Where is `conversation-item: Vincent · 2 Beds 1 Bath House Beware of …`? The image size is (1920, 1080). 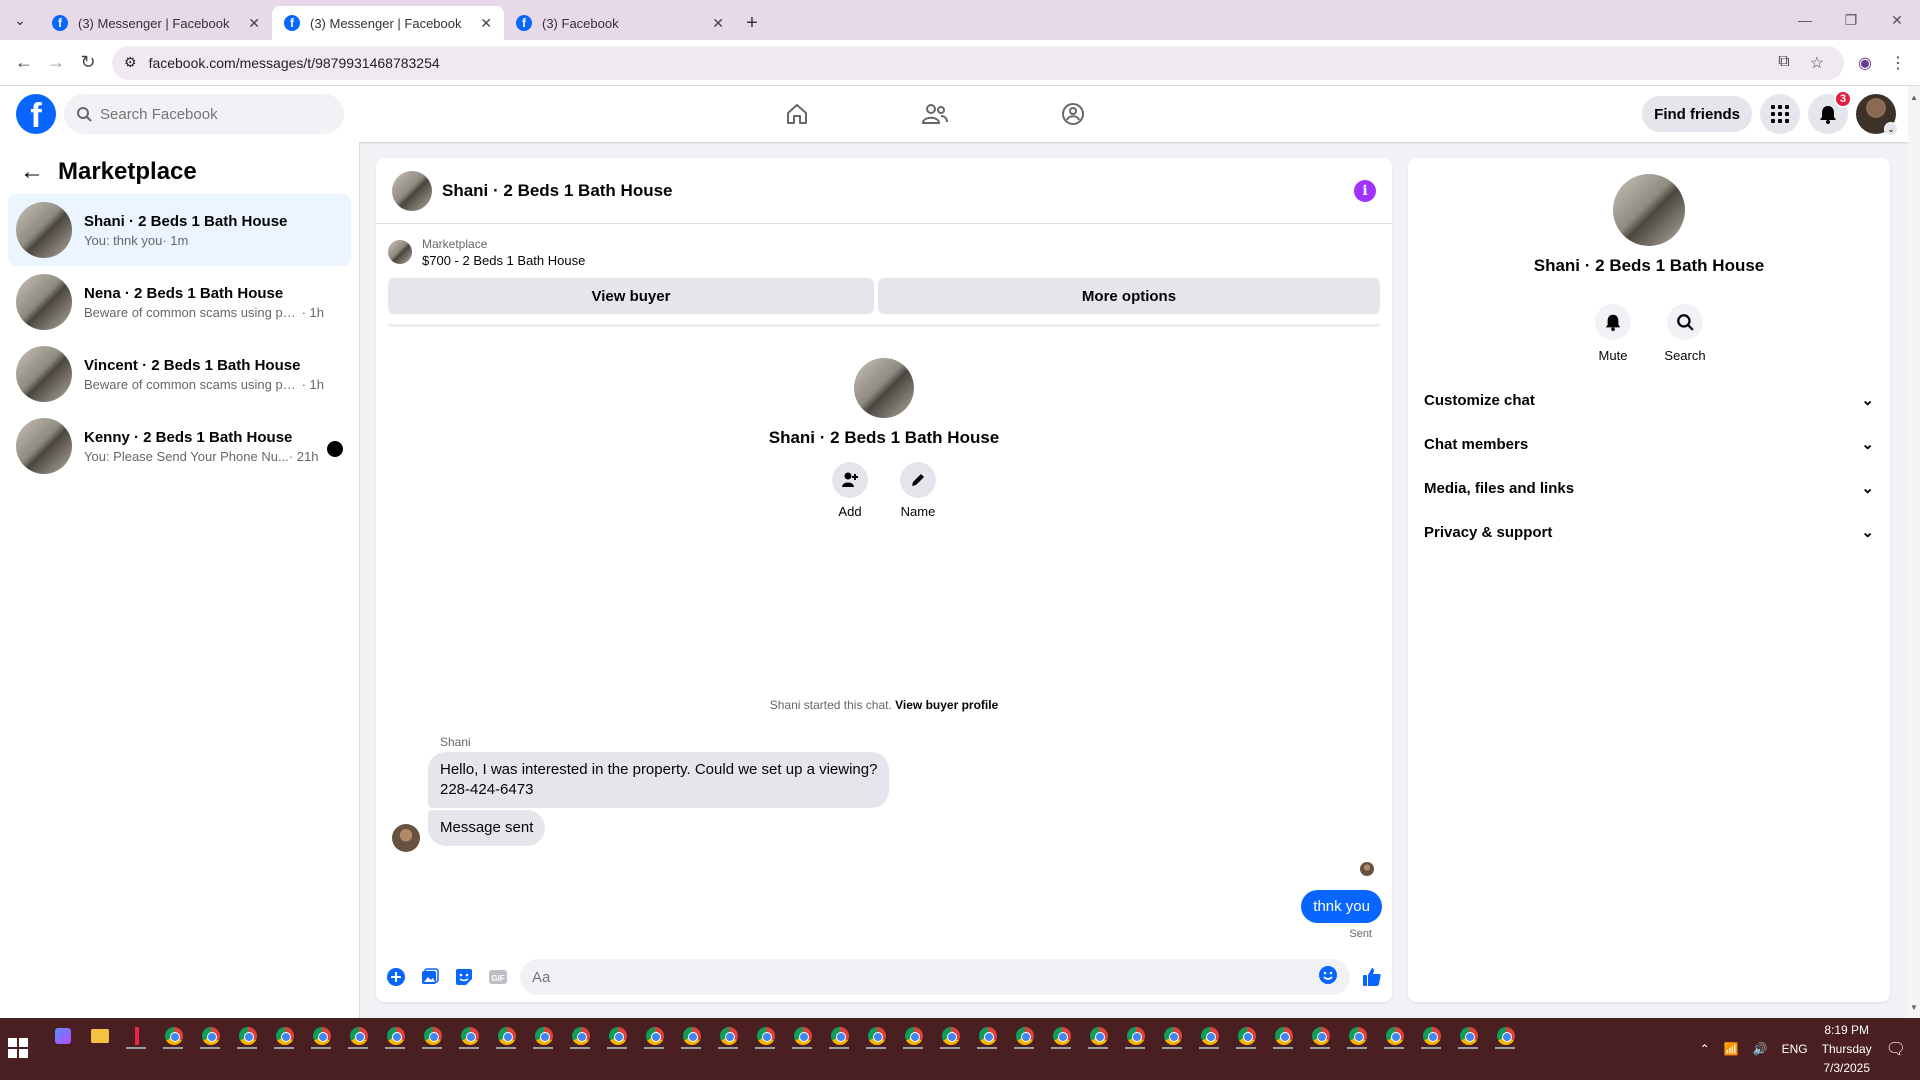 conversation-item: Vincent · 2 Beds 1 Bath House Beware of … is located at coordinates (179, 374).